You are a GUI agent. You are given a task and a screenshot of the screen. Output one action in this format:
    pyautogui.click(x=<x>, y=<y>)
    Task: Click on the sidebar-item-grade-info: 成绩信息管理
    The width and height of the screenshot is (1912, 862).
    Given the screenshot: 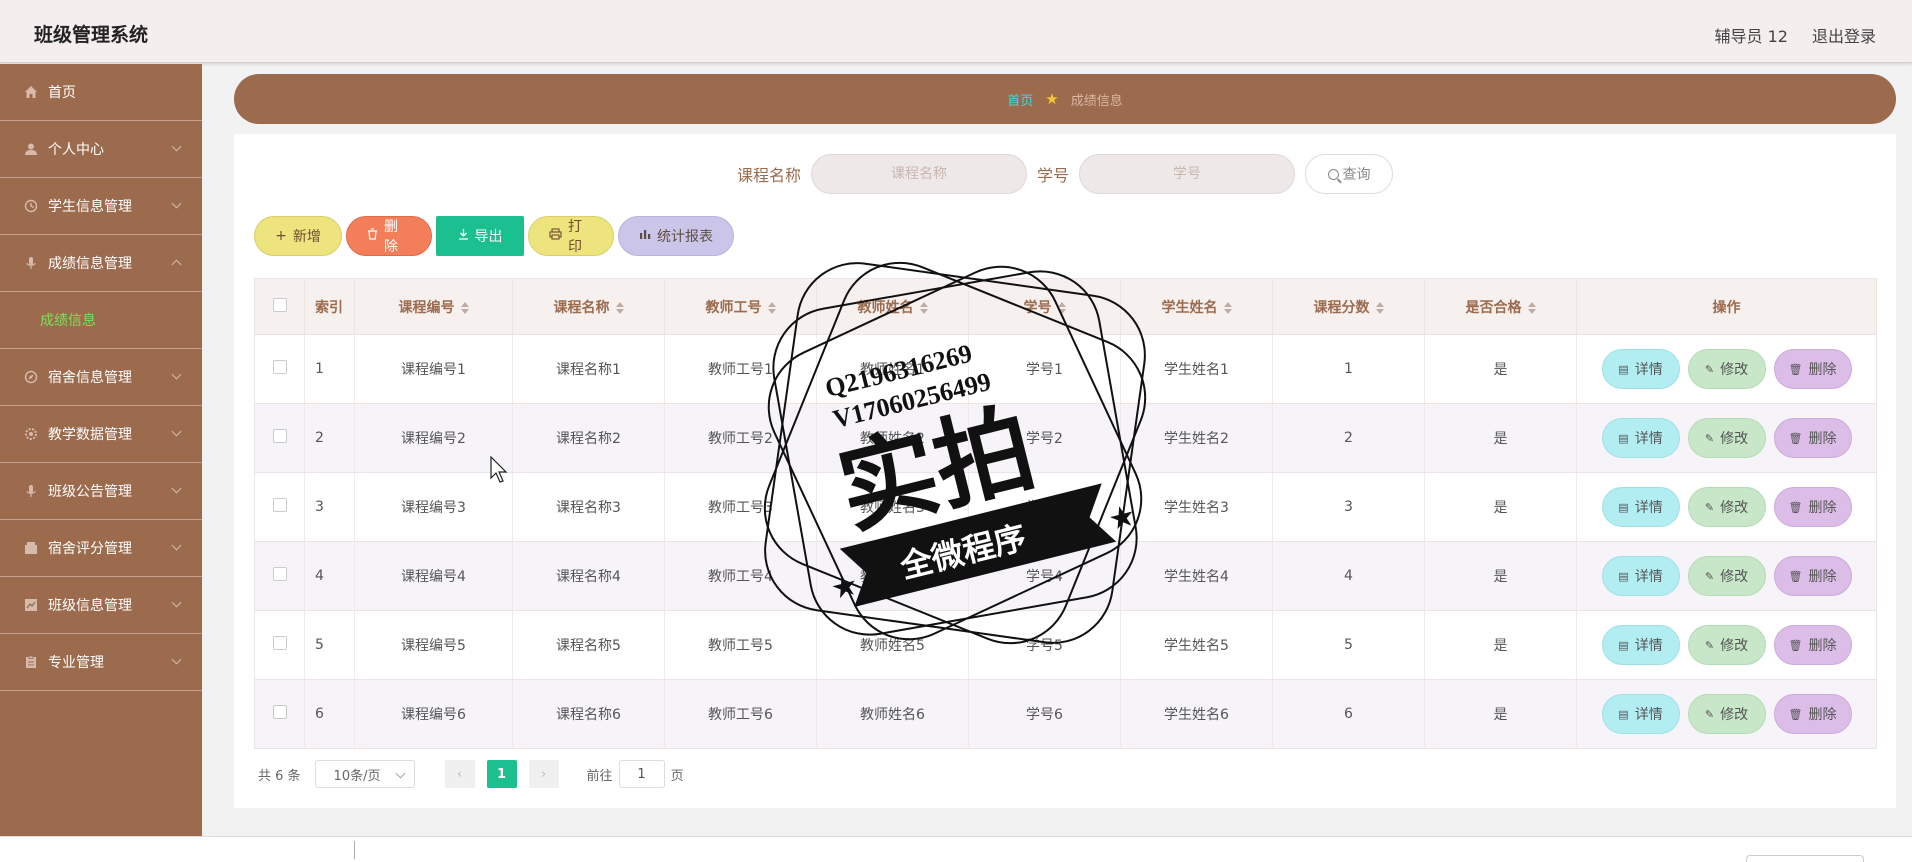 What is the action you would take?
    pyautogui.click(x=101, y=263)
    